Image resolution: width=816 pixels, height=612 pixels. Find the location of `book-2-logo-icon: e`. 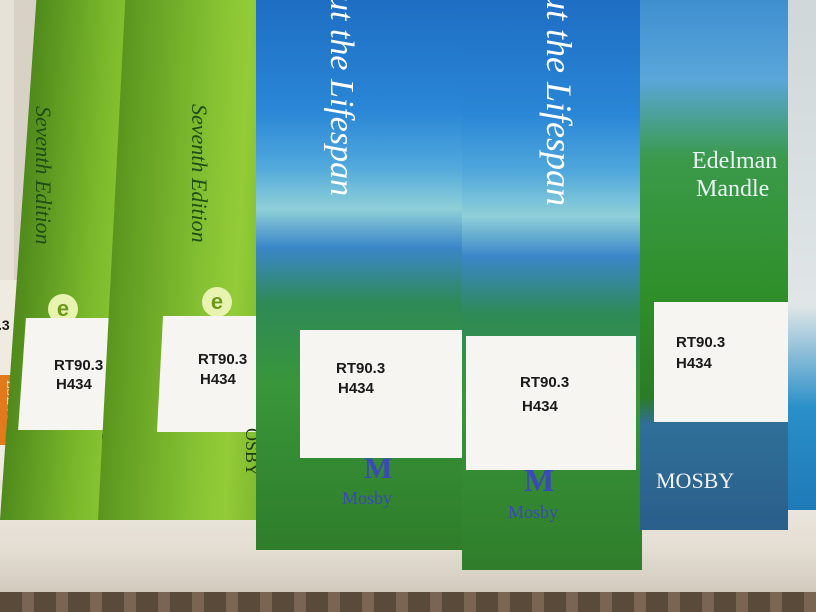

book-2-logo-icon: e is located at coordinates (217, 302).